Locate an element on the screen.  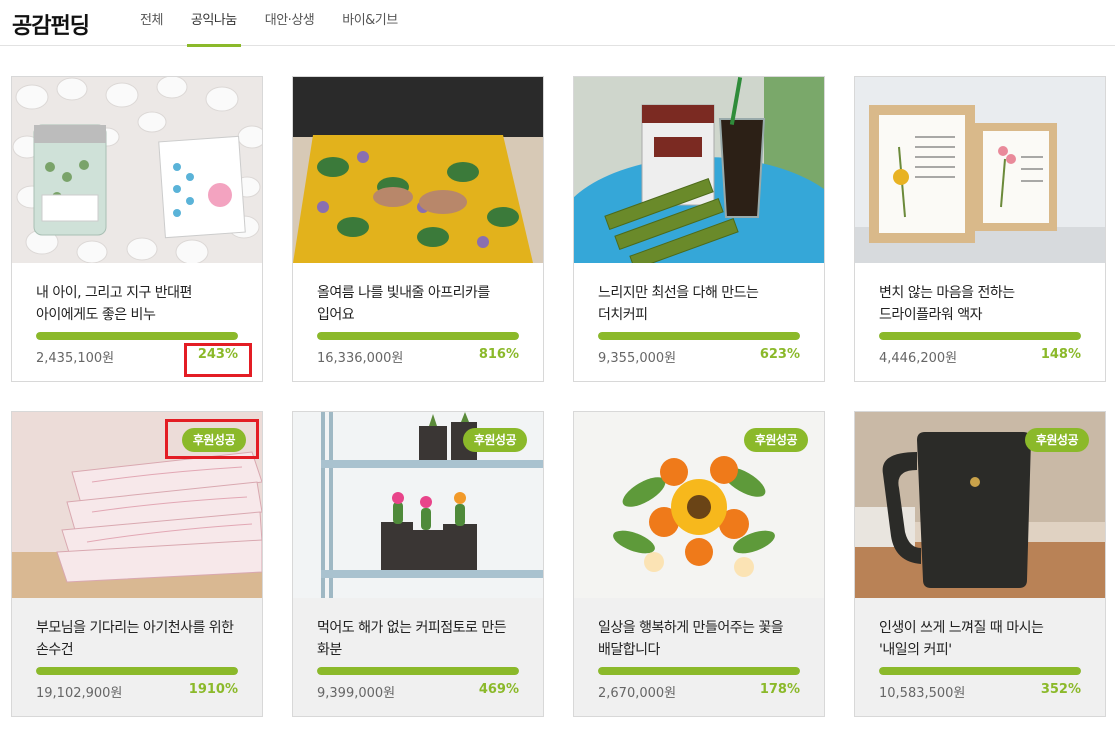
header: 공감펀딩 전체 공익나눔 대안·상생 바이&기브 is located at coordinates (557, 23).